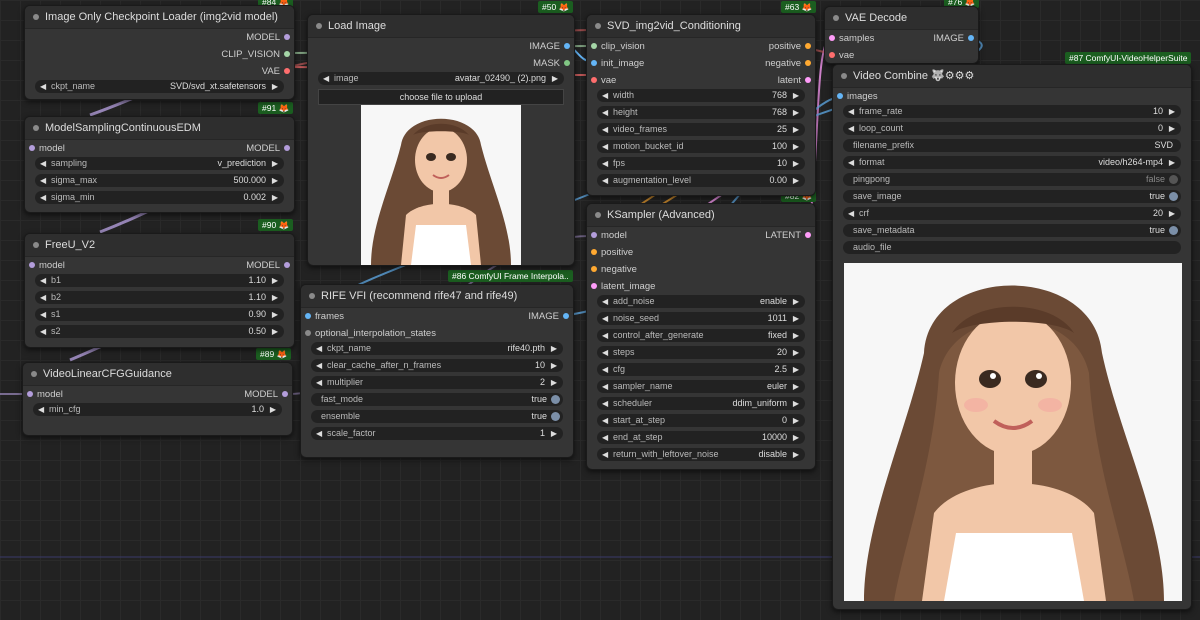 The image size is (1200, 620). What do you see at coordinates (159, 314) in the screenshot?
I see `number-s1: ◀ s1 0.90 ▶` at bounding box center [159, 314].